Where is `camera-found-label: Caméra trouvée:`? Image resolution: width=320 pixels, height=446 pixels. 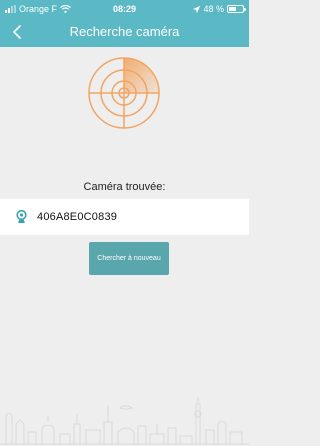
camera-found-label: Caméra trouvée: is located at coordinates (124, 187).